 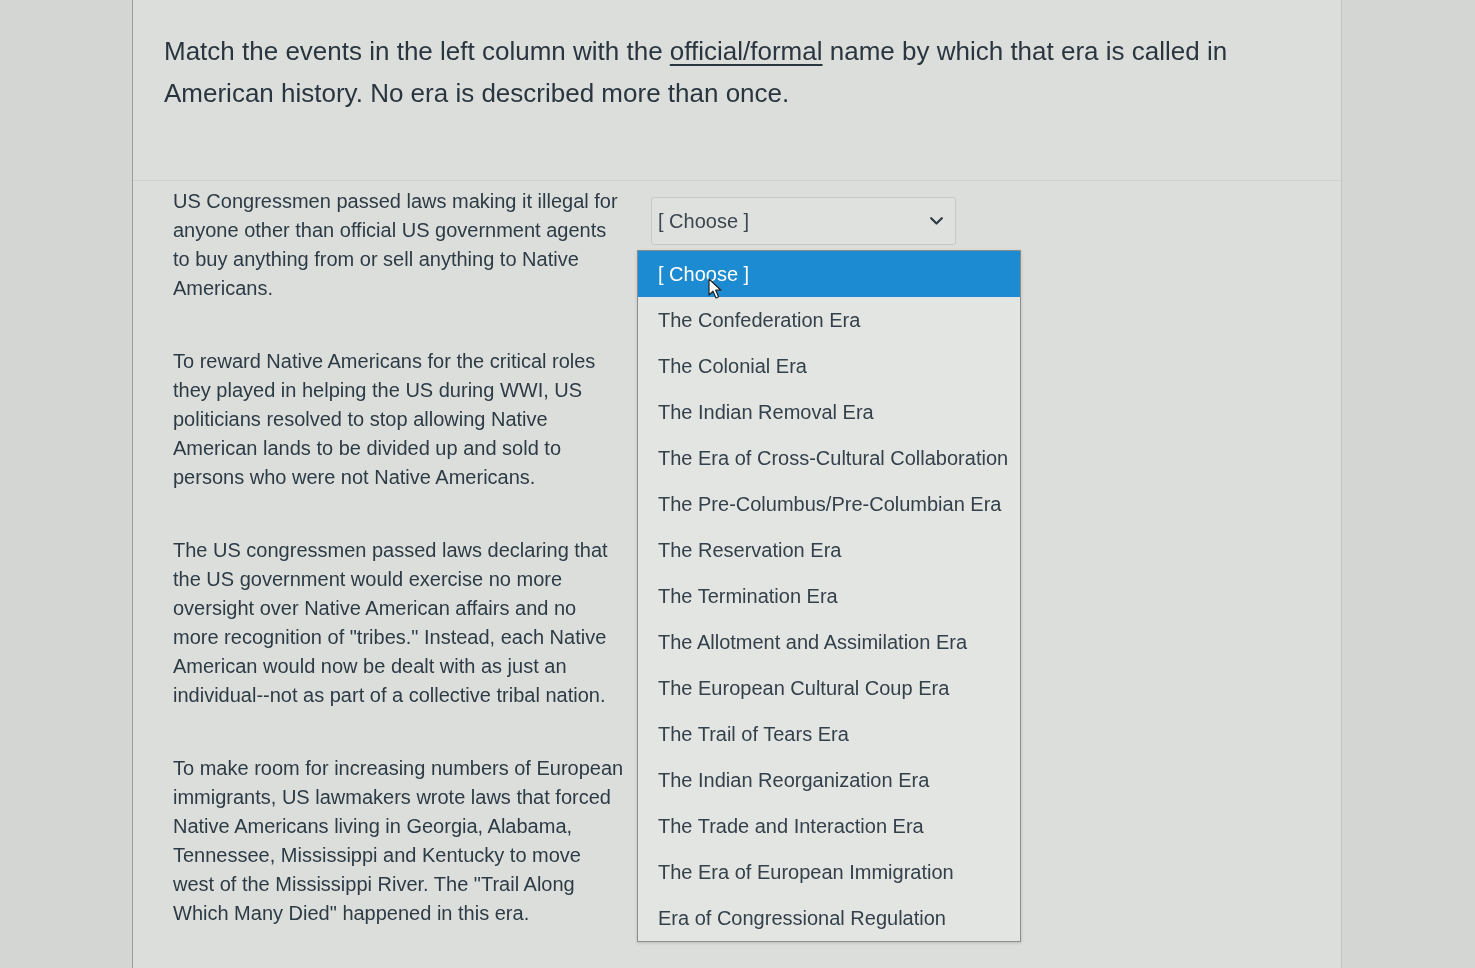 I want to click on dropdown-option: The Trail of Tears Era, so click(x=829, y=734).